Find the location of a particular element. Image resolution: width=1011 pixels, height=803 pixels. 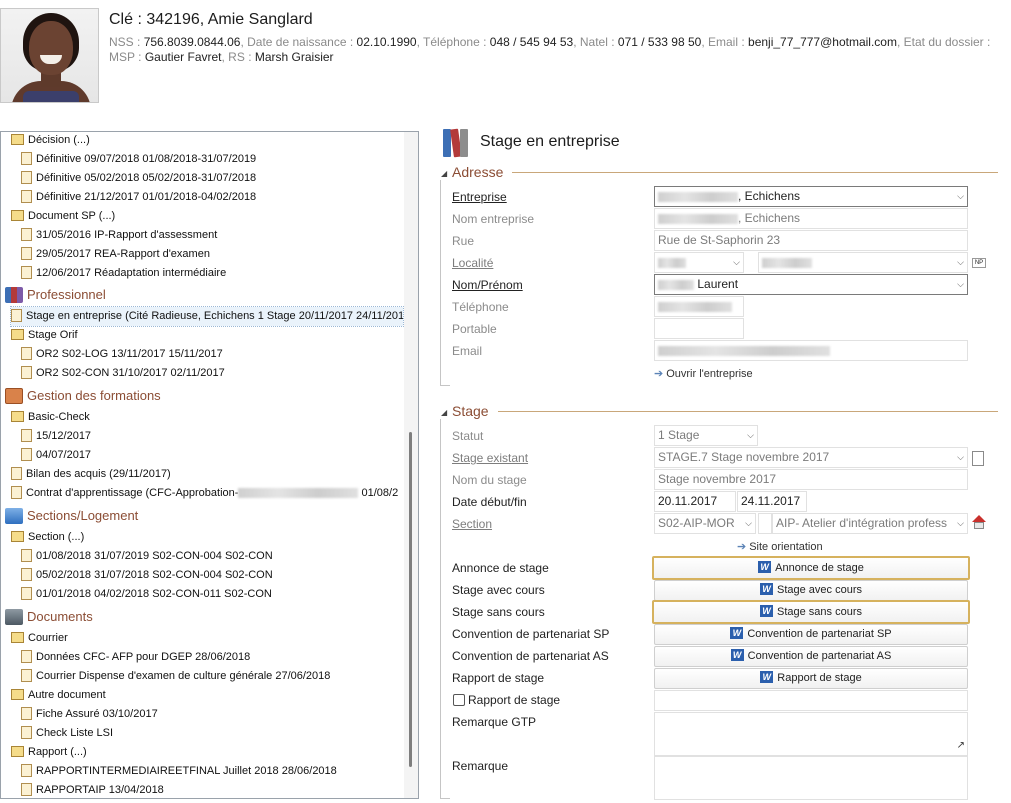

books-icon is located at coordinates (14, 294).